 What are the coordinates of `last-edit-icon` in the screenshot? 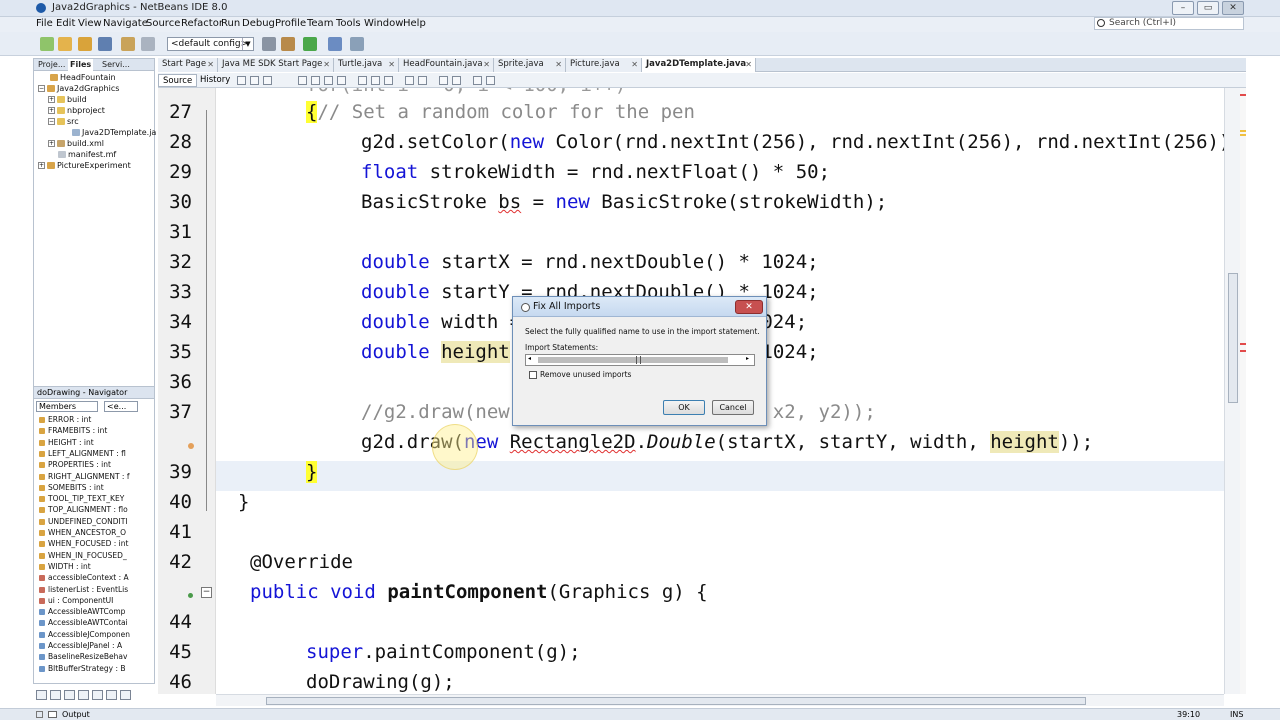 It's located at (241, 80).